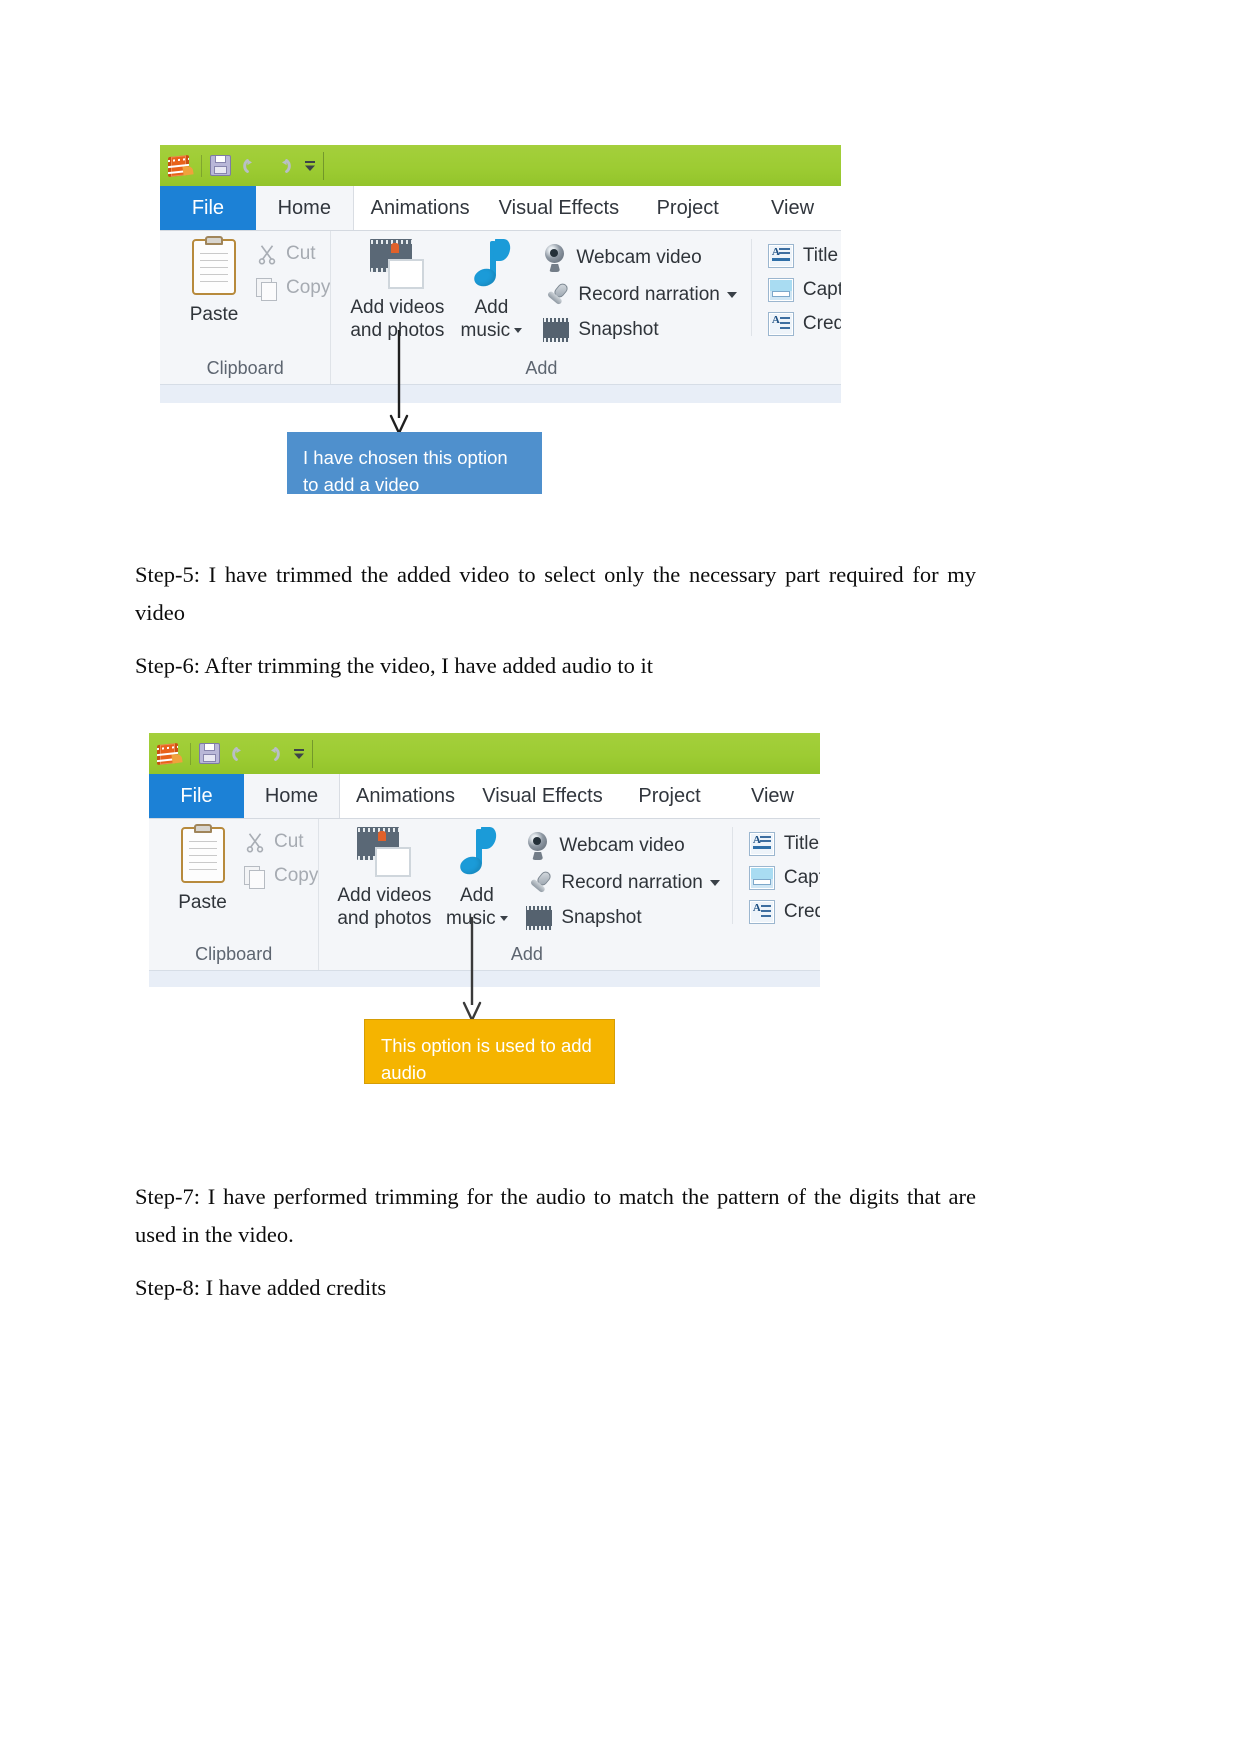  I want to click on music-note-icon, so click(477, 853).